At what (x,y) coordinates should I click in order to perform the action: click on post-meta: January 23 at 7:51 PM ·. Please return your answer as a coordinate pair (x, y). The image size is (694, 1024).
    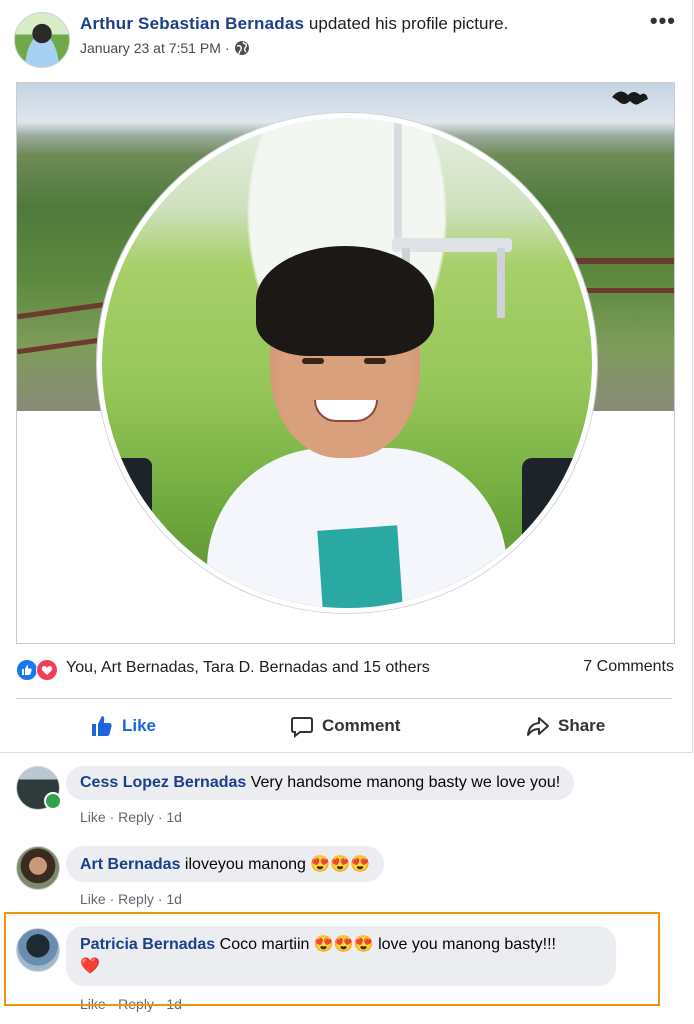
    Looking at the image, I should click on (165, 48).